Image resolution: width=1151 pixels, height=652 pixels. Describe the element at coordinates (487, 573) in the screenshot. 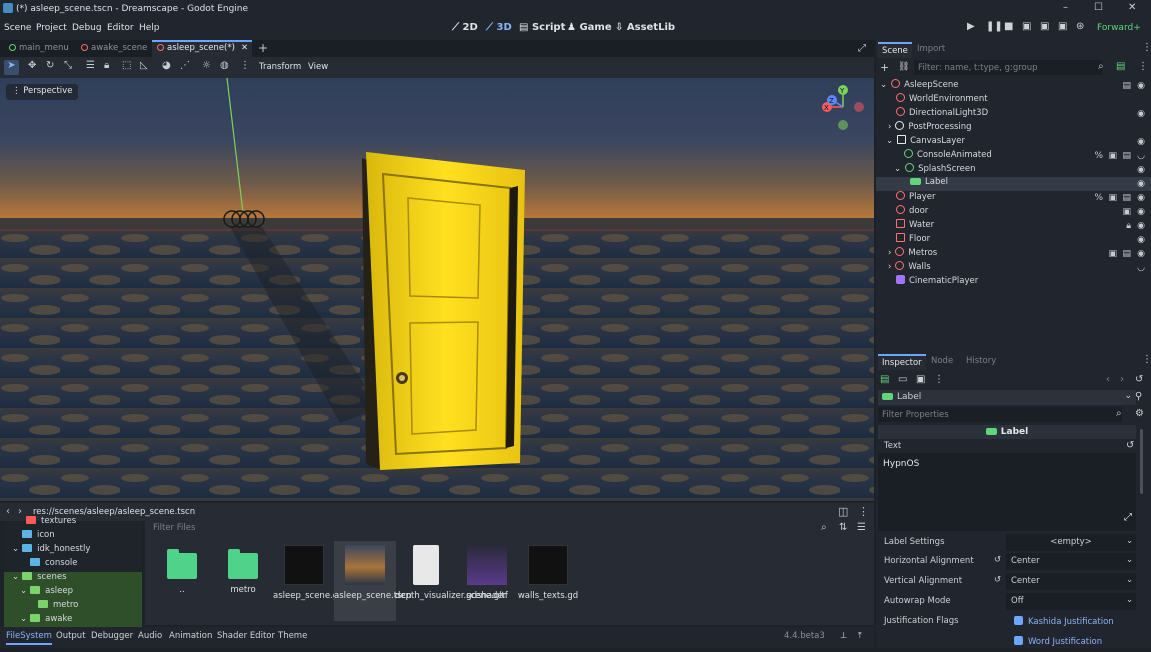

I see `file-scene-gltf: scene.gltf` at that location.